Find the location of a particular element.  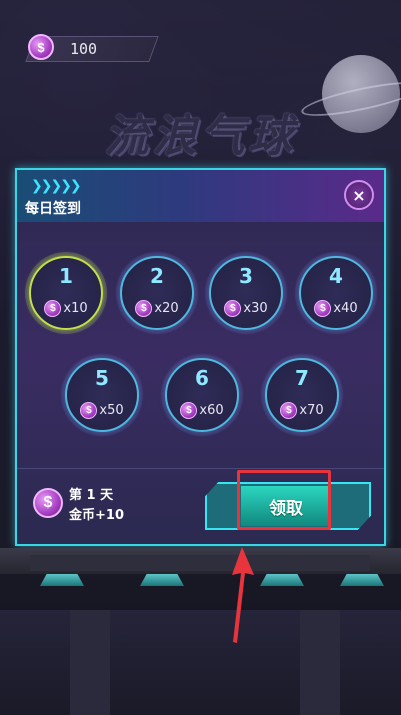

checkin-day-3: 3 $ x30 is located at coordinates (246, 293).